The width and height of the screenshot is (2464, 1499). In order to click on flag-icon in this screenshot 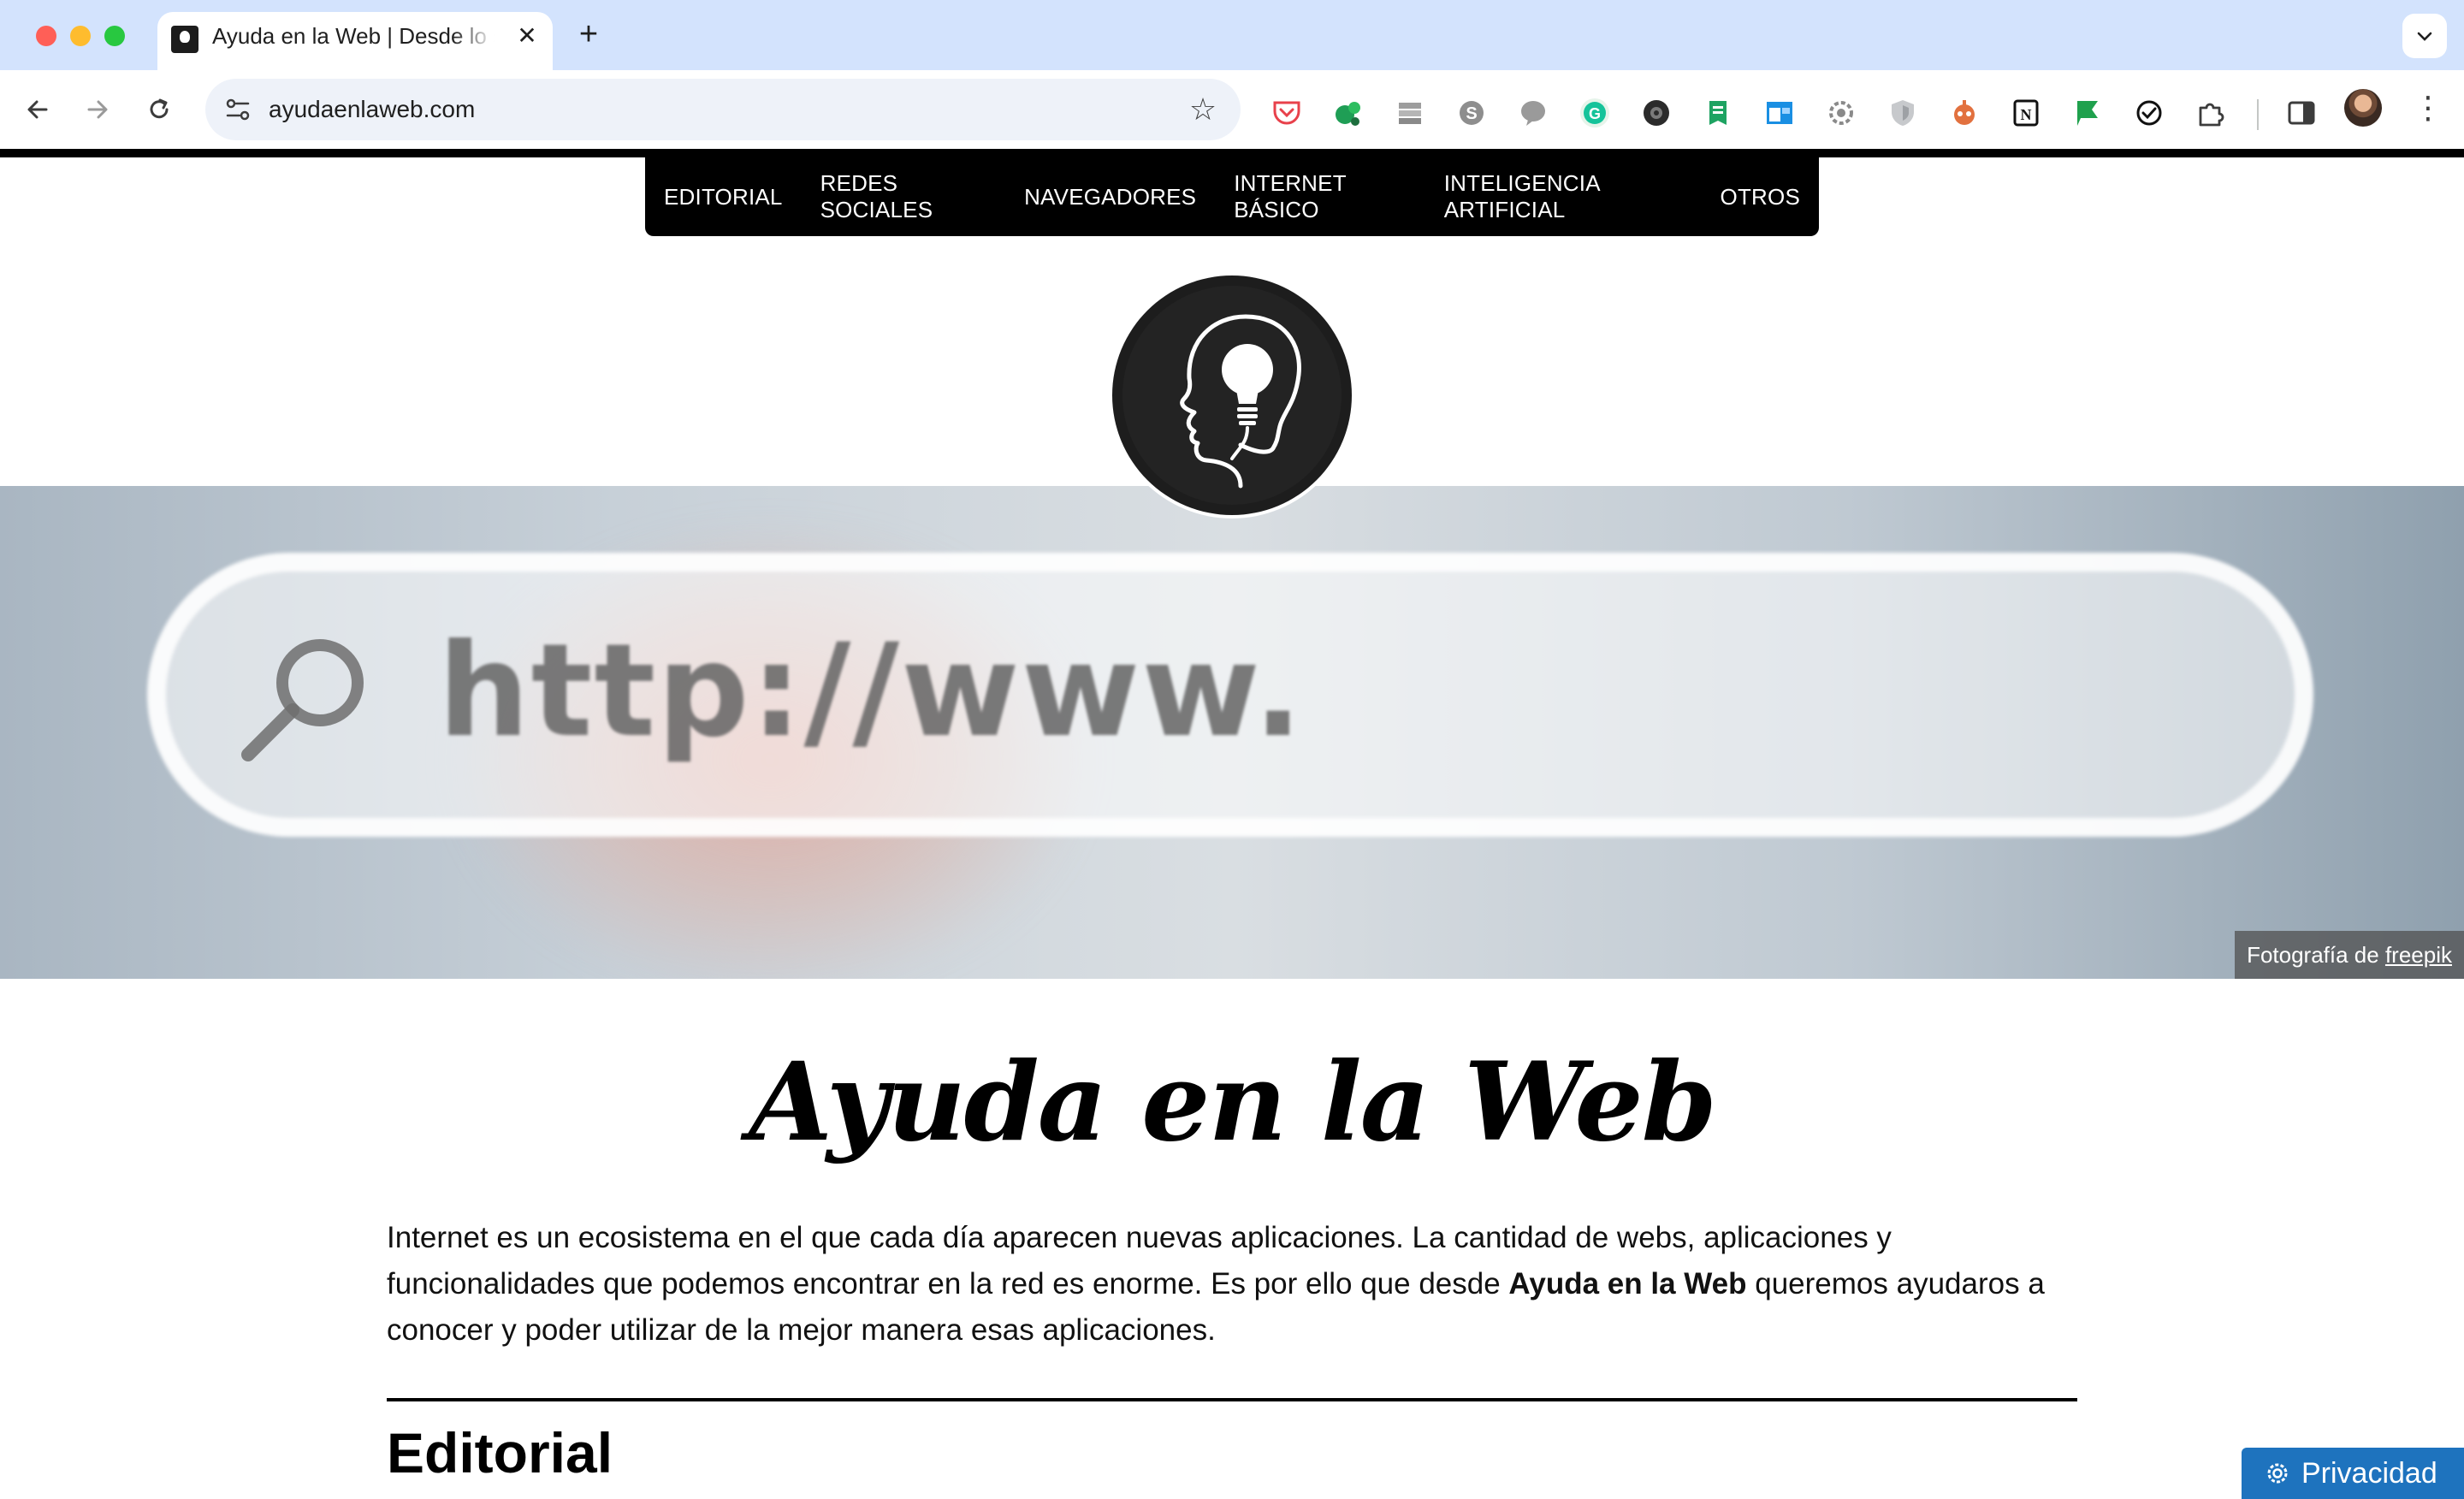, I will do `click(2087, 113)`.